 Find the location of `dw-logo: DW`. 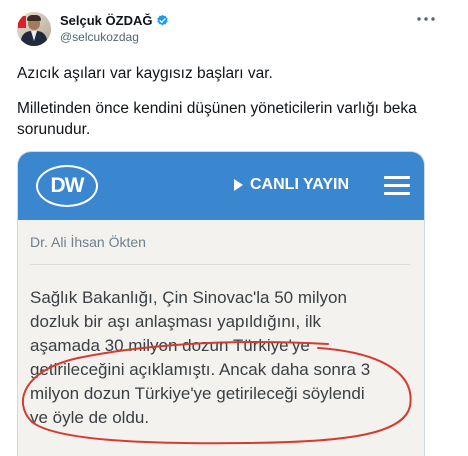

dw-logo: DW is located at coordinates (67, 186).